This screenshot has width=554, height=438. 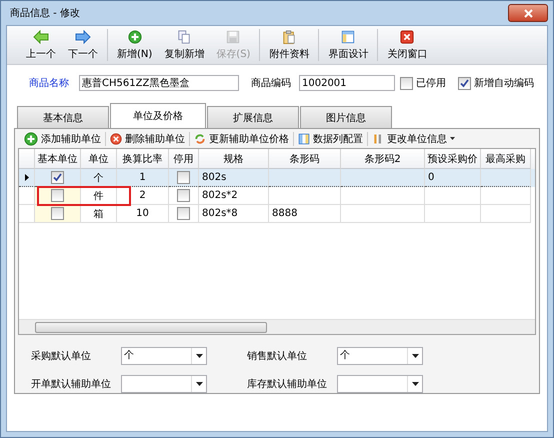 What do you see at coordinates (71, 384) in the screenshot?
I see `field-label: 开单默认辅助单位` at bounding box center [71, 384].